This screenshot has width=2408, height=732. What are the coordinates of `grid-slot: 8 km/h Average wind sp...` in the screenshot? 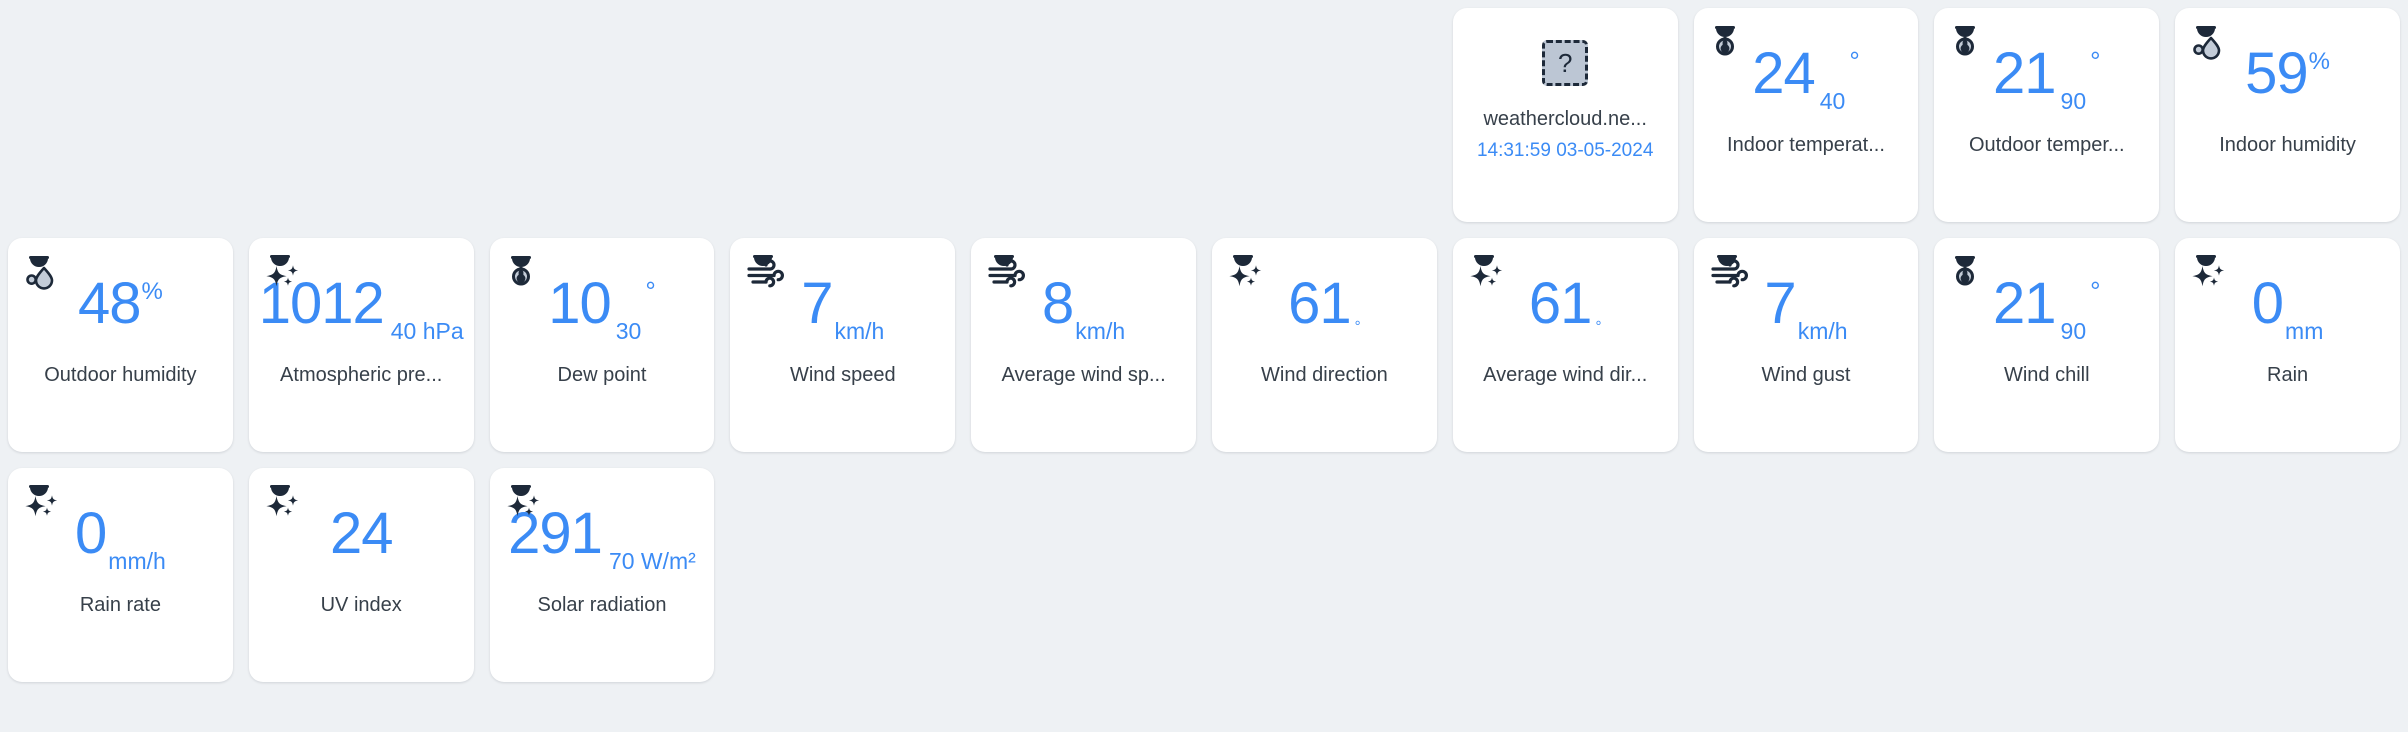 It's located at (1083, 345).